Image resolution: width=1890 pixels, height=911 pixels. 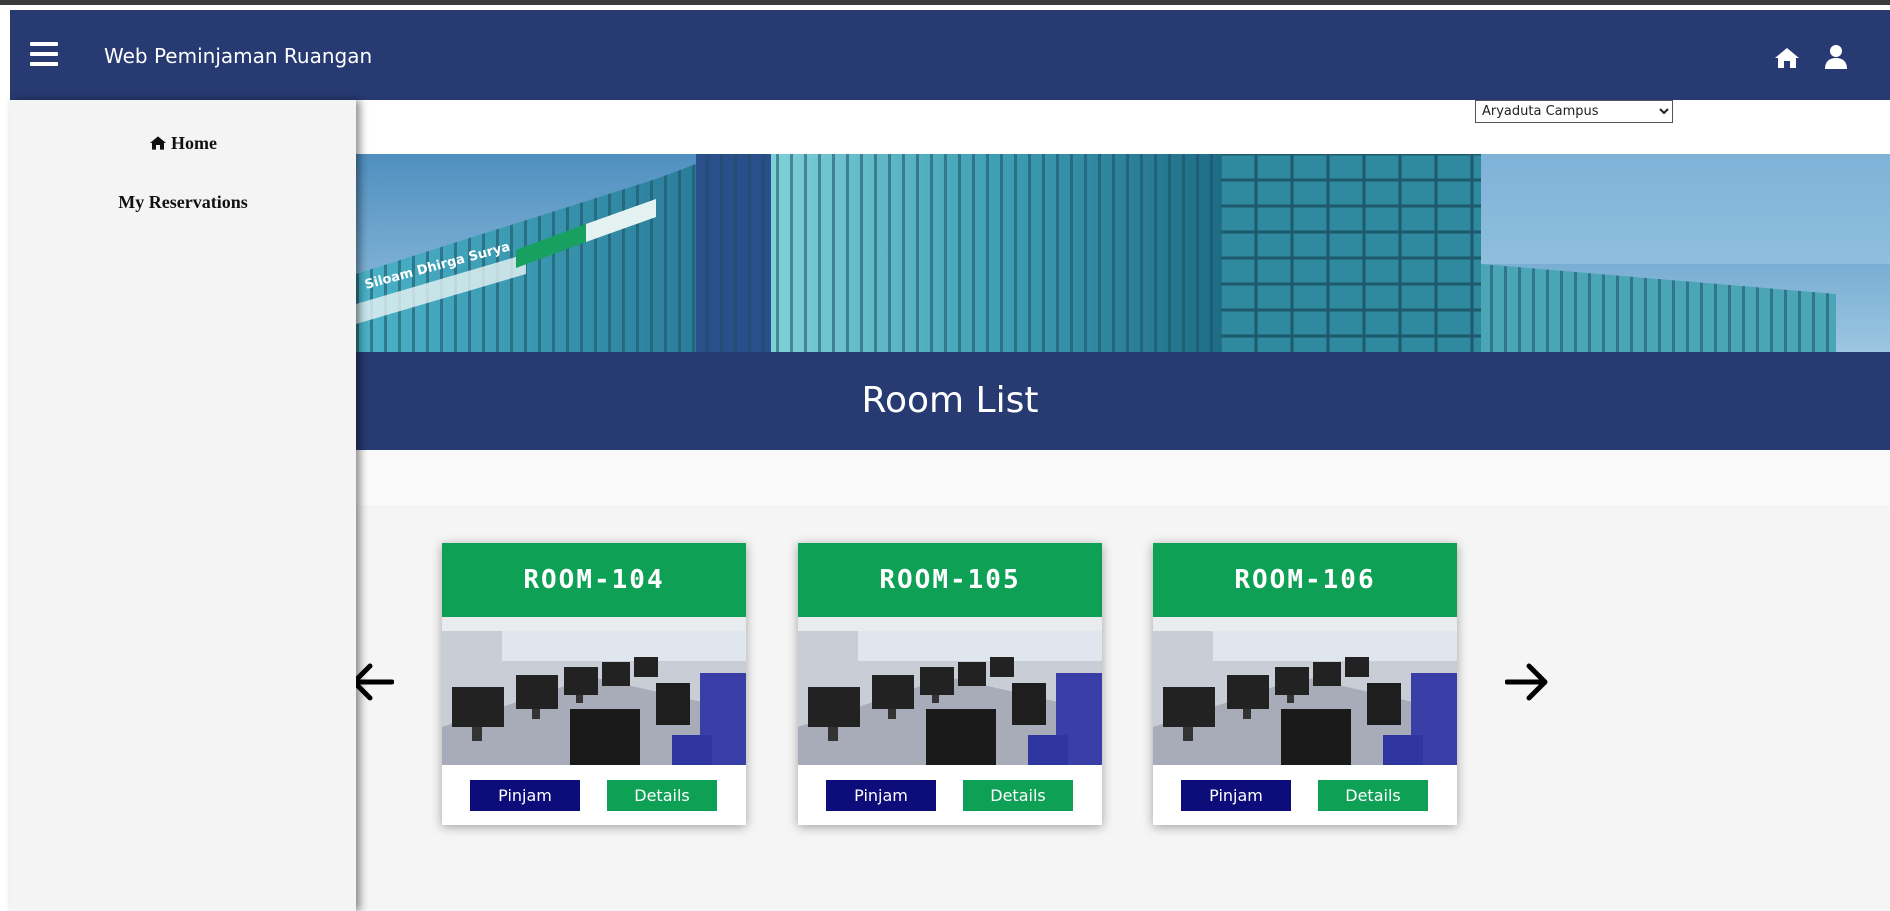 What do you see at coordinates (1836, 57) in the screenshot?
I see `user-icon` at bounding box center [1836, 57].